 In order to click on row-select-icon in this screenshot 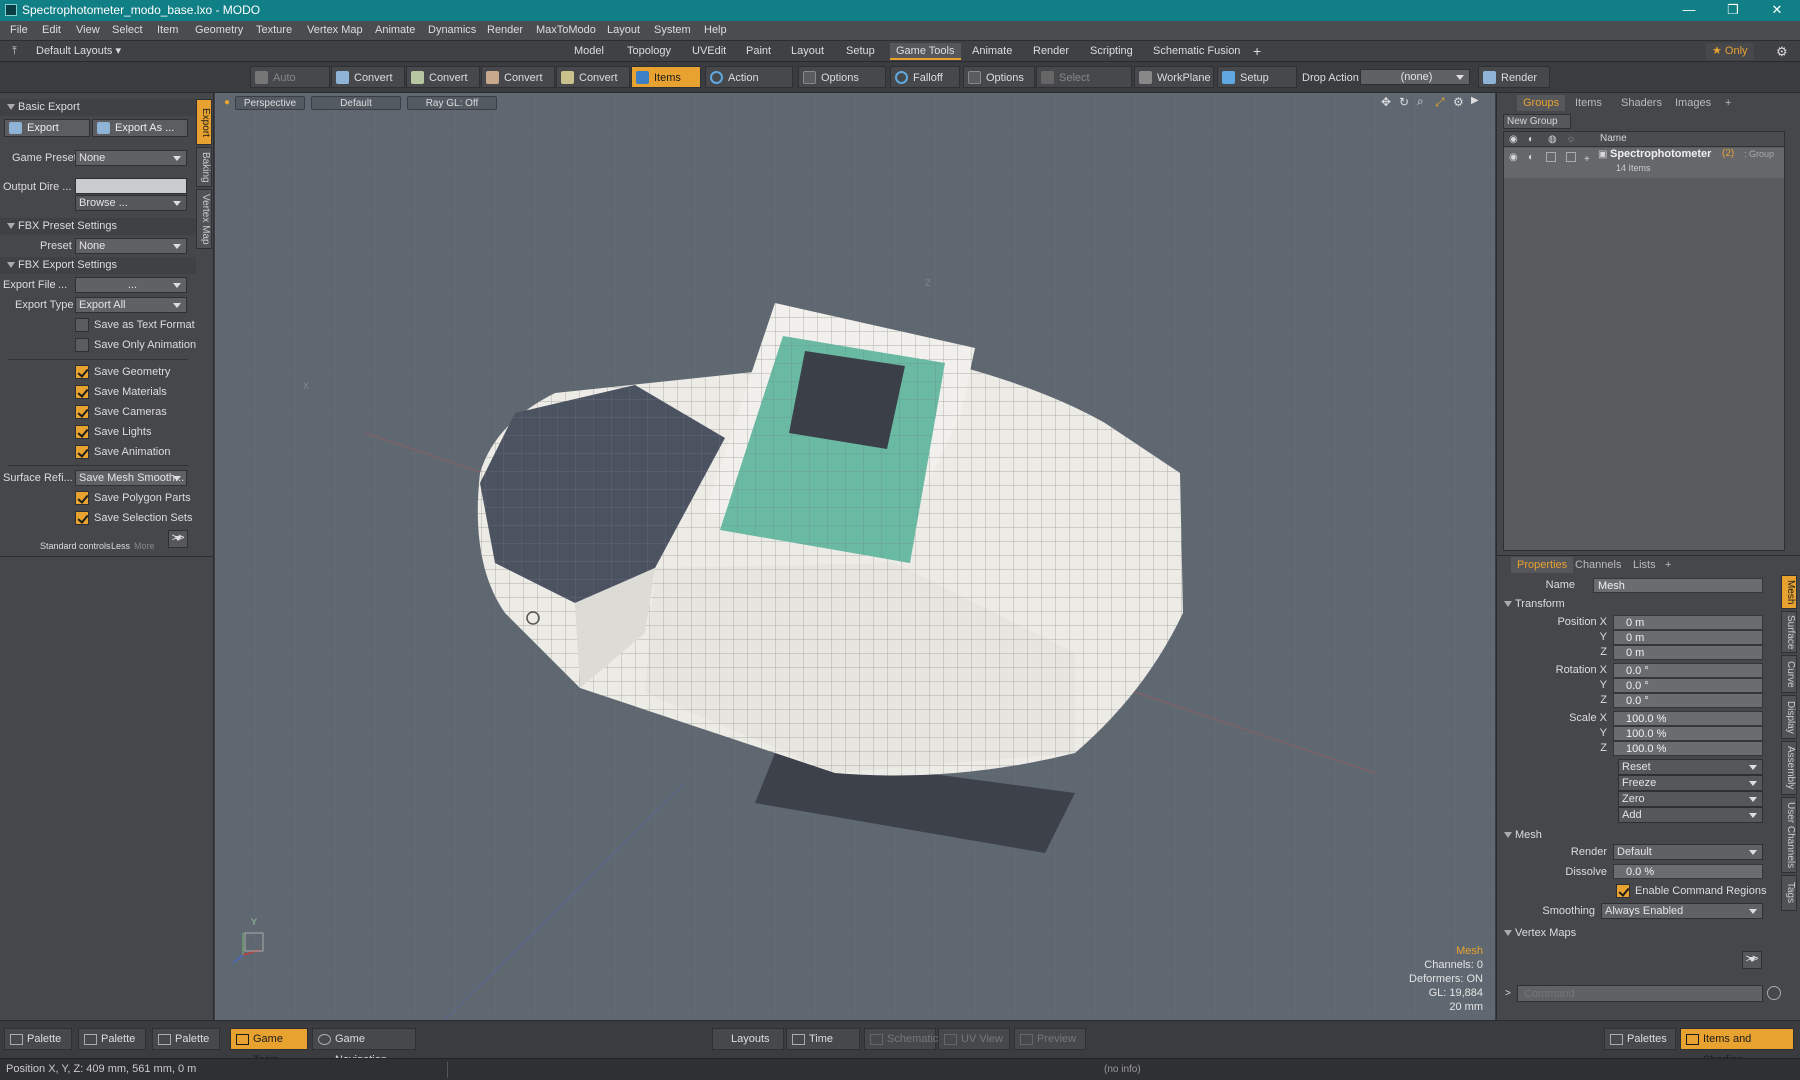, I will do `click(1571, 157)`.